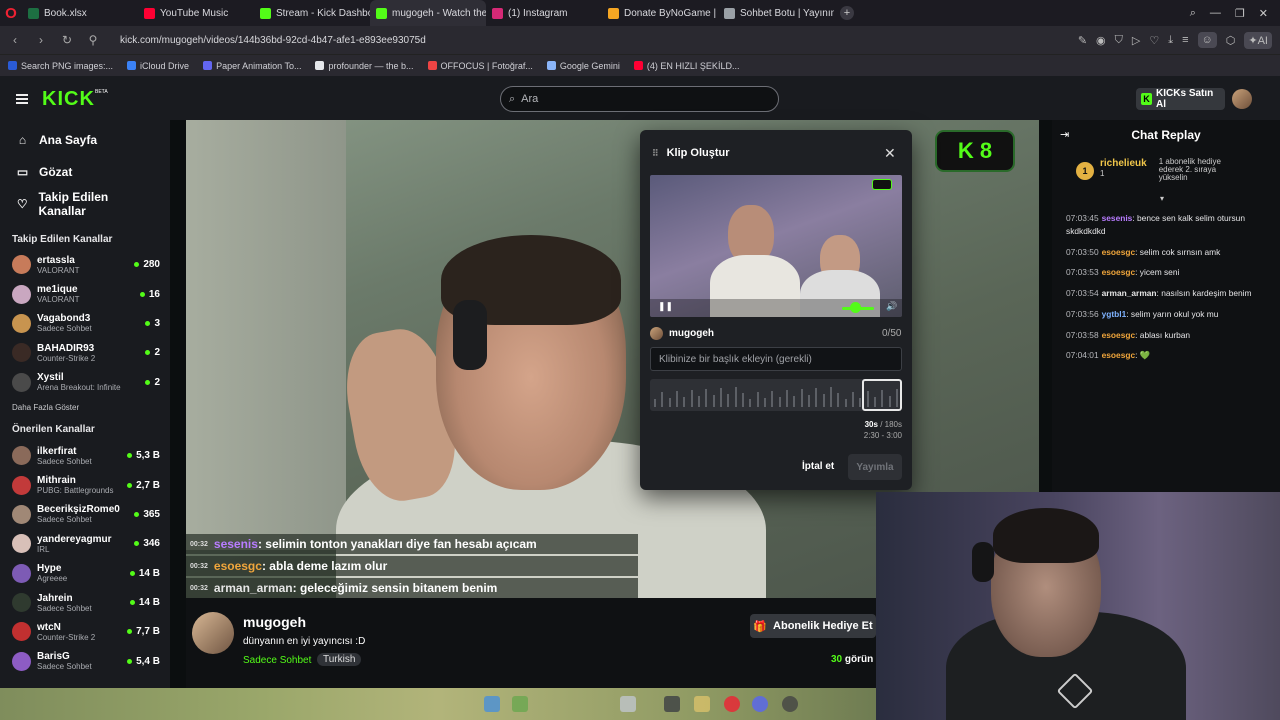 Image resolution: width=1280 pixels, height=720 pixels. Describe the element at coordinates (339, 659) in the screenshot. I see `language-tag: Turkish` at that location.